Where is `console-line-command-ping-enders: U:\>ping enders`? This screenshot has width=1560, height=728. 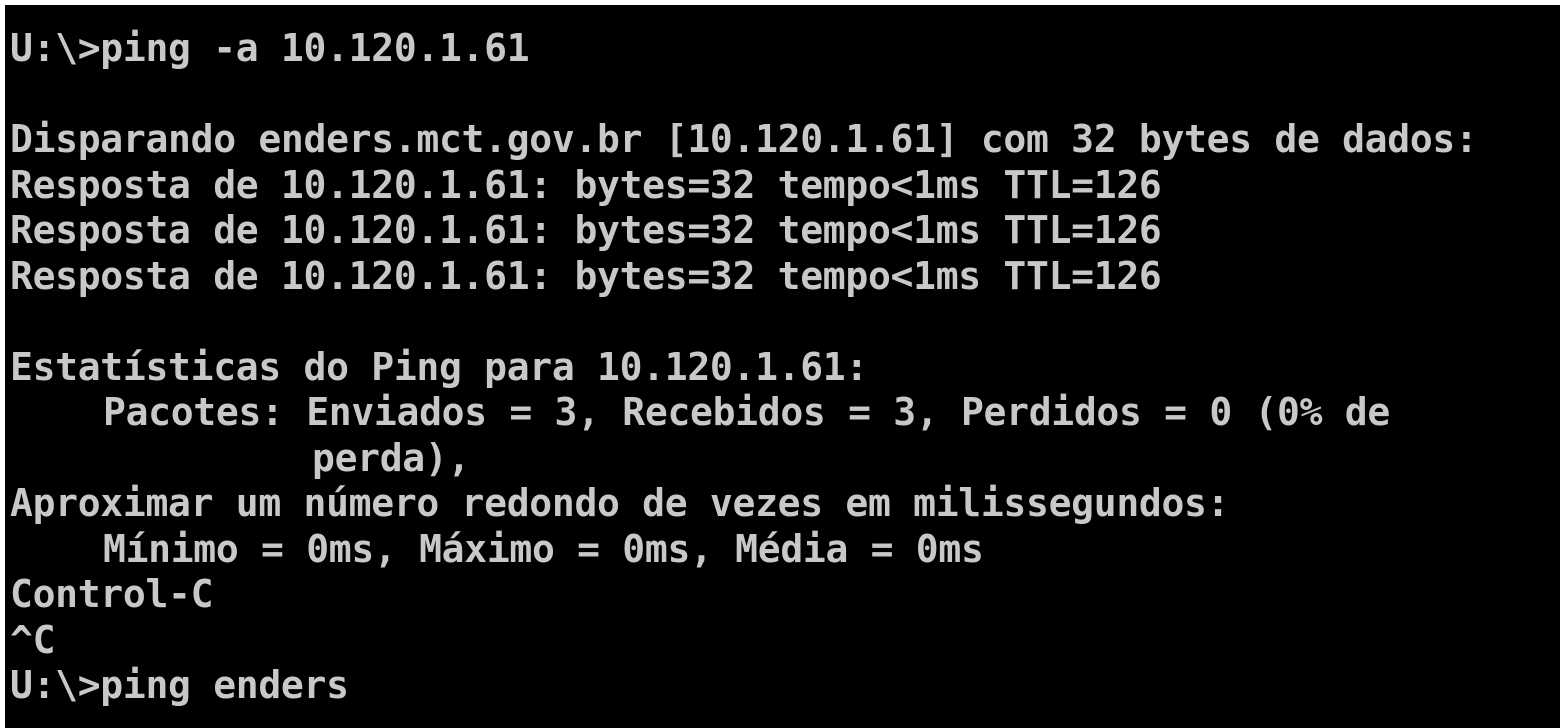 console-line-command-ping-enders: U:\>ping enders is located at coordinates (179, 685).